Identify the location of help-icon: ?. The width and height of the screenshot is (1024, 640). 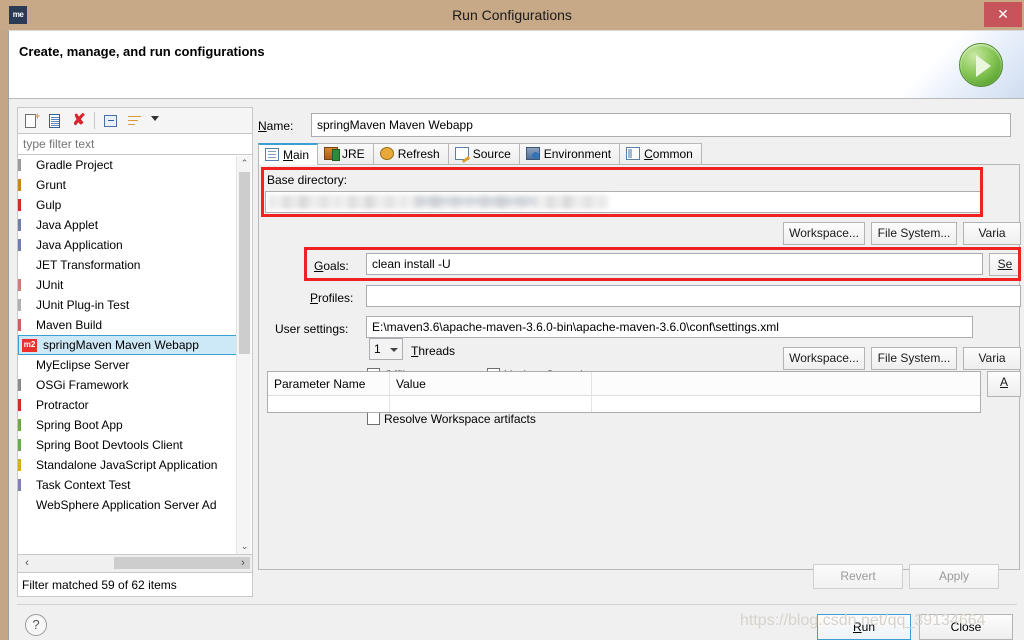
(36, 625).